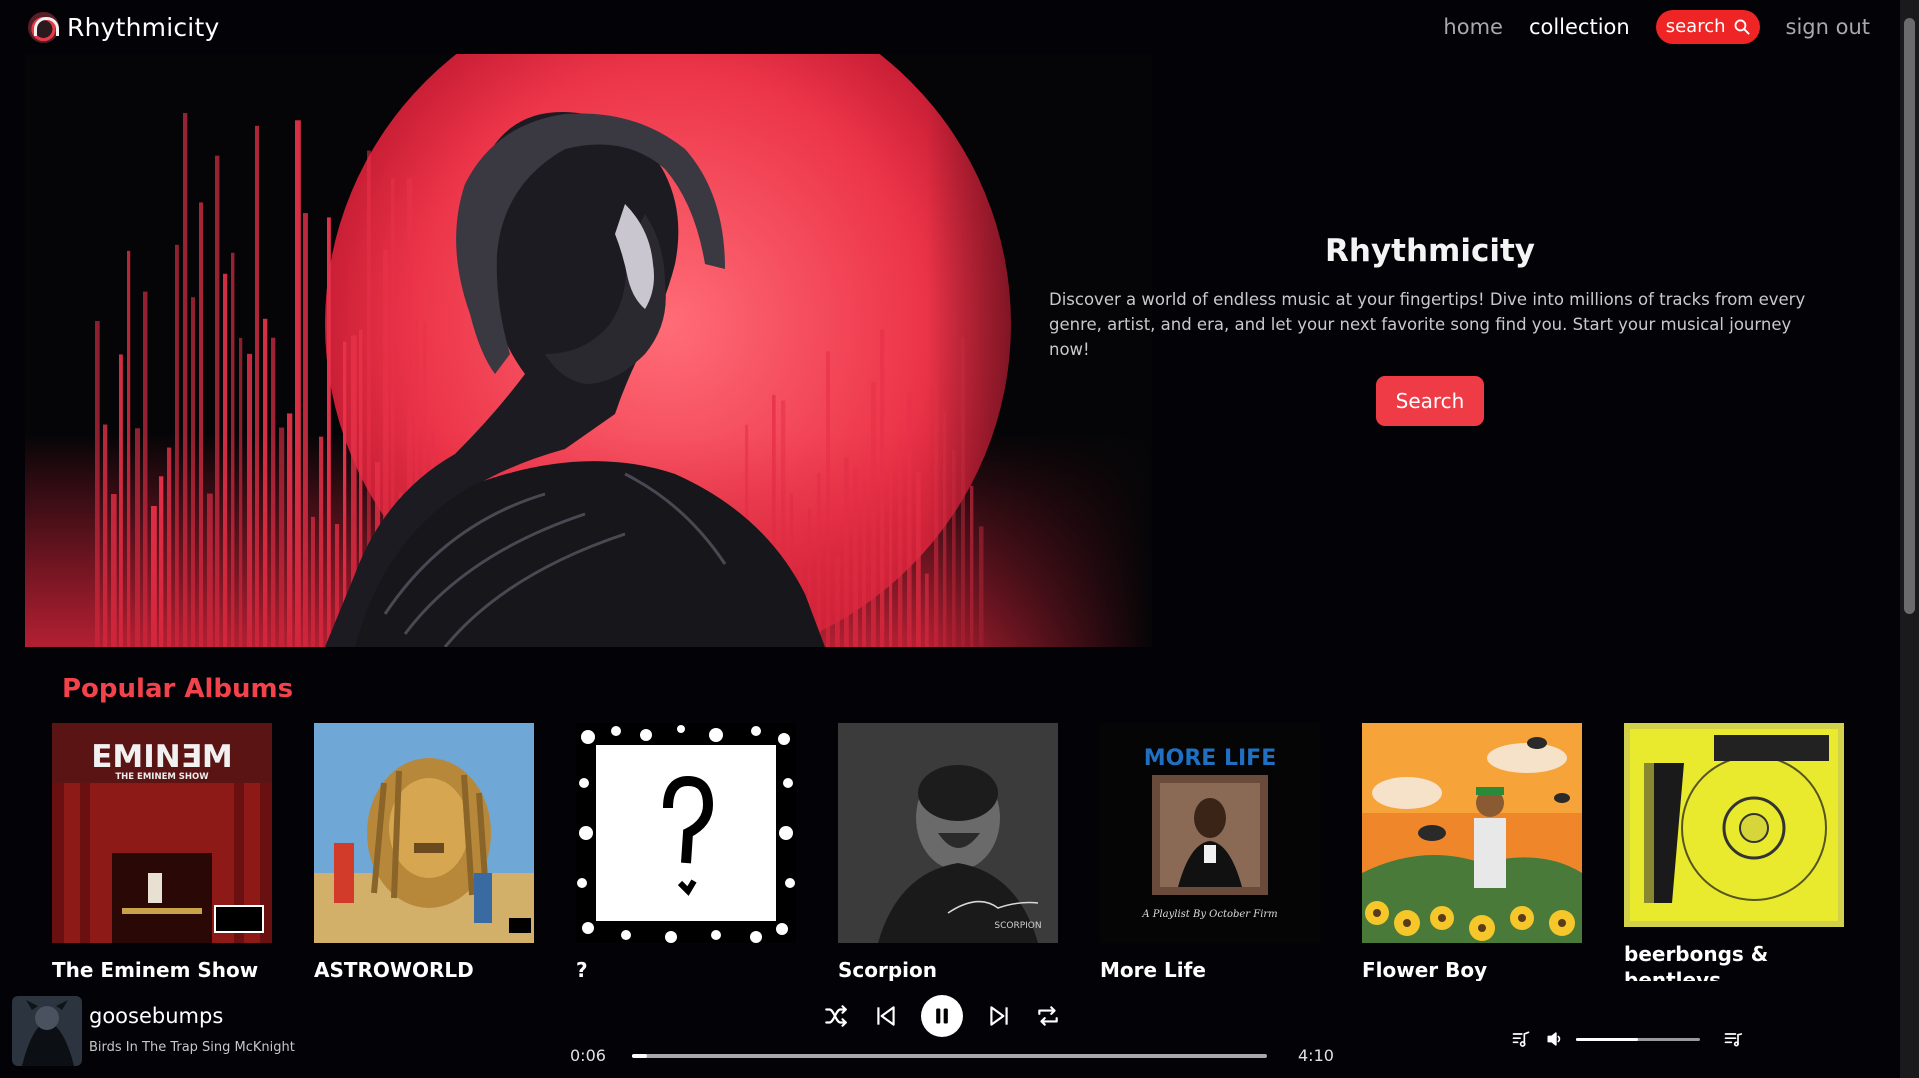 This screenshot has width=1919, height=1078. Describe the element at coordinates (1828, 27) in the screenshot. I see `nav-signout-link: sign out` at that location.